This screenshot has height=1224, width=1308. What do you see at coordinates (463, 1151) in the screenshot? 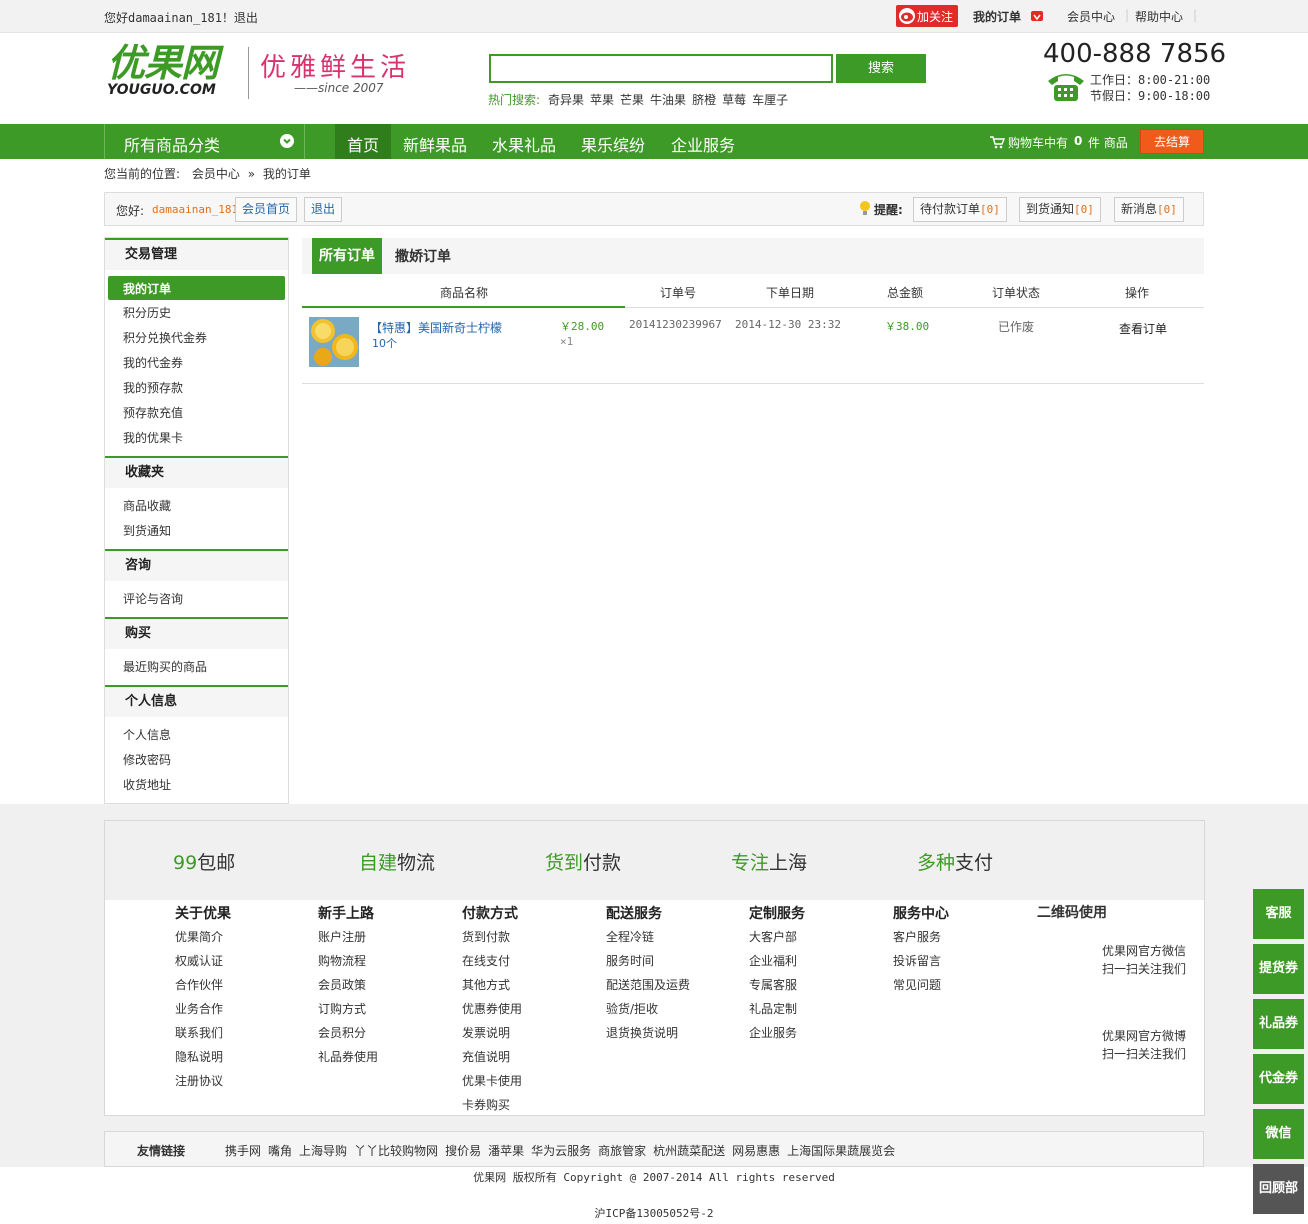
I see `friend-link: 搜价易` at bounding box center [463, 1151].